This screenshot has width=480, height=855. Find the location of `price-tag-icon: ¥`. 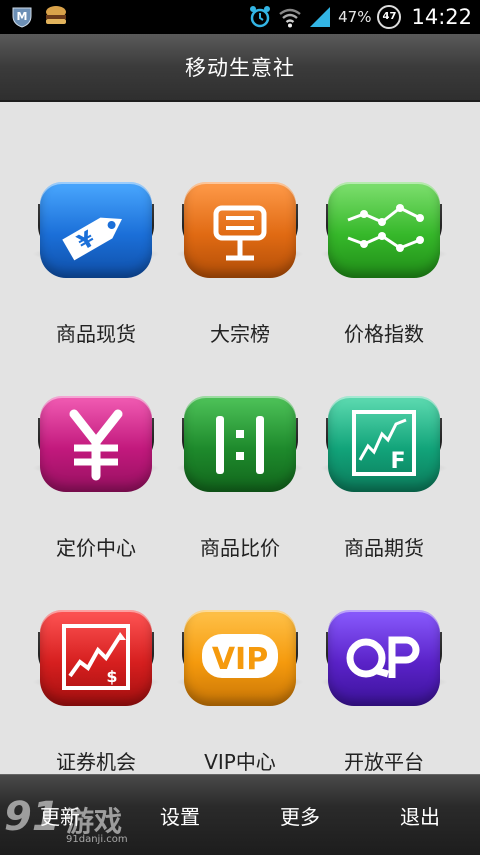

price-tag-icon: ¥ is located at coordinates (96, 230).